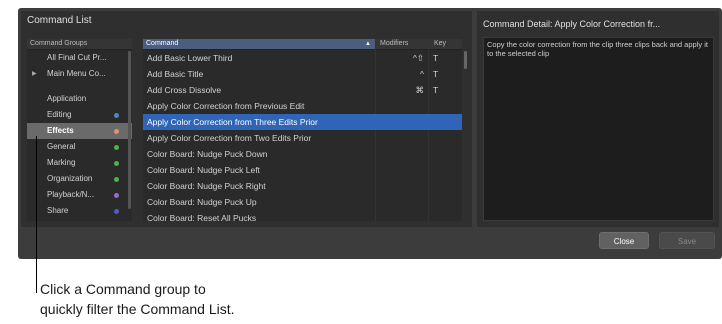 This screenshot has width=722, height=324. I want to click on commands-table-header: Command ▲ Modifiers Key, so click(302, 44).